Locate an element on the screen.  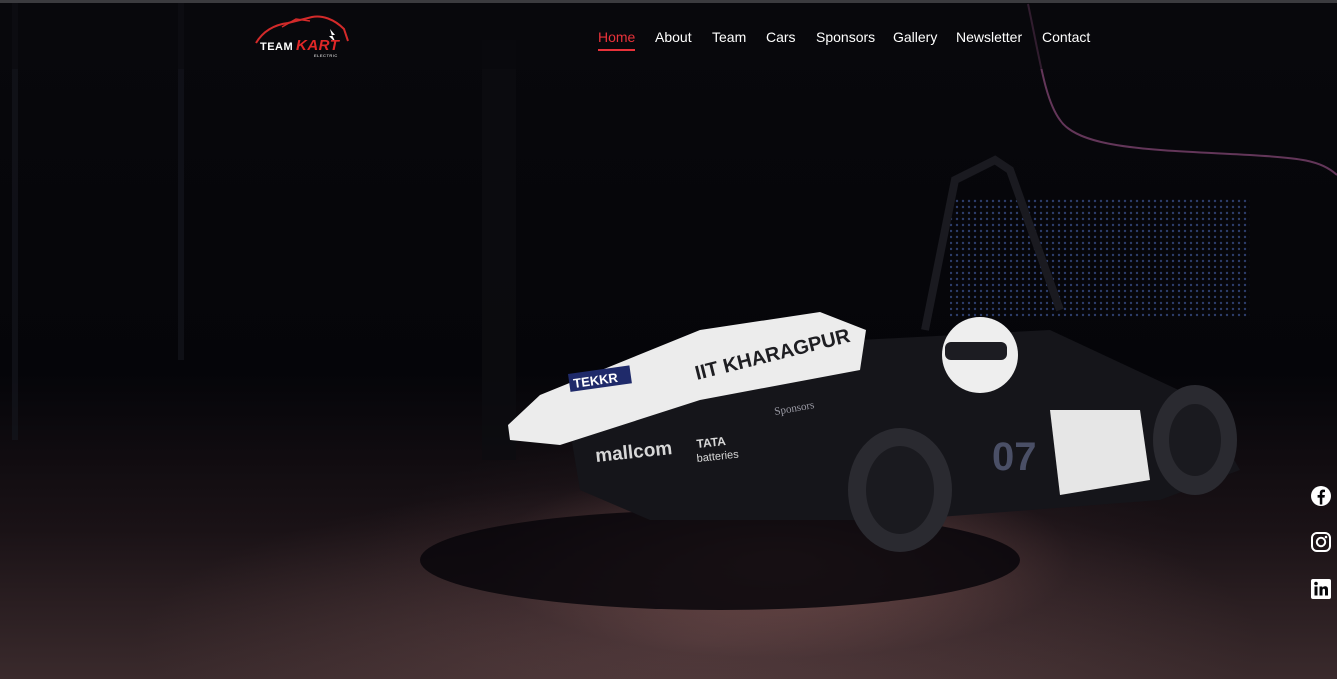
nav-about: About is located at coordinates (673, 39).